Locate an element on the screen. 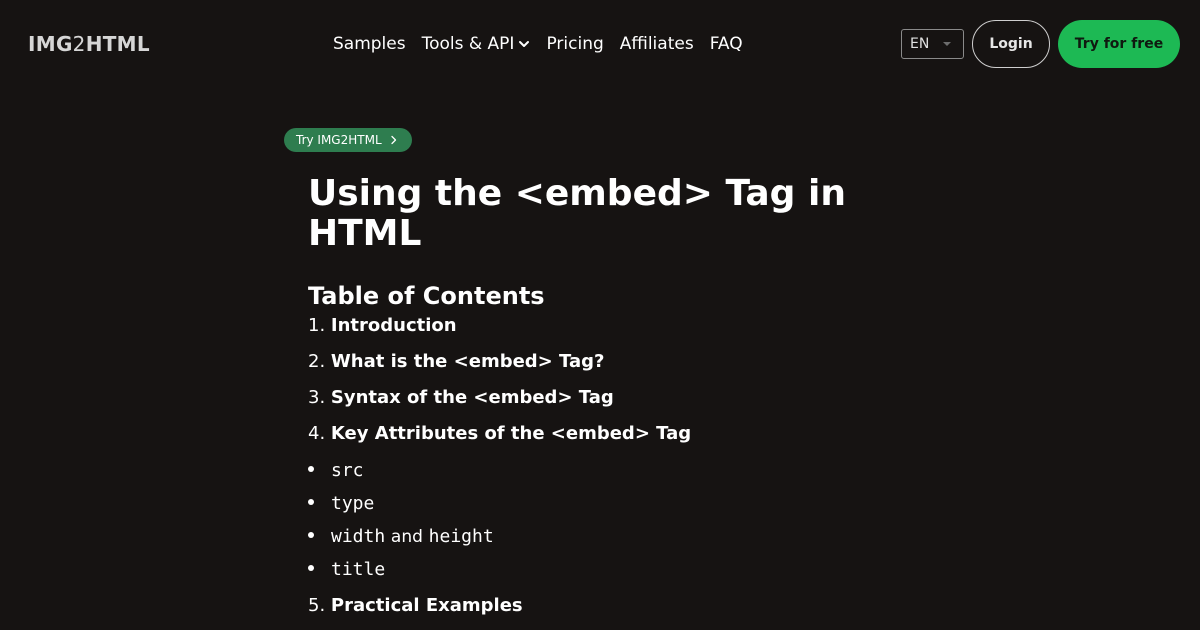  page-title: Using the <embed> Tag in HTML is located at coordinates (577, 213).